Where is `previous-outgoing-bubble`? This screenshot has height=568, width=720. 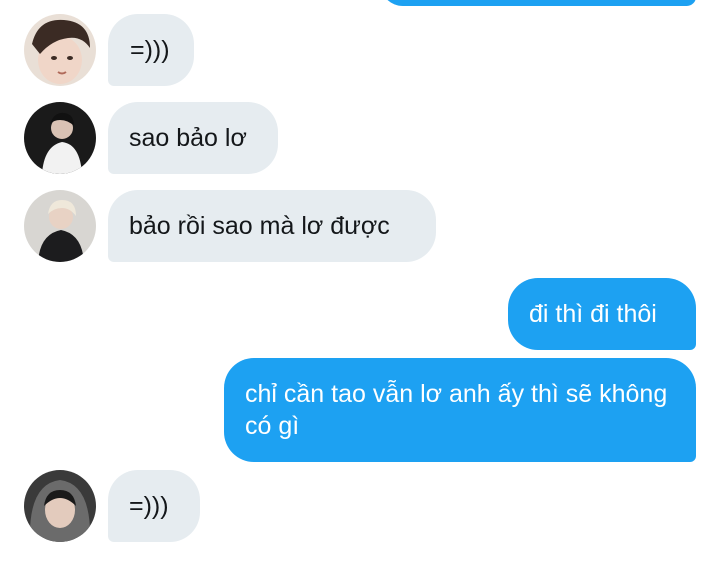
previous-outgoing-bubble is located at coordinates (538, 3).